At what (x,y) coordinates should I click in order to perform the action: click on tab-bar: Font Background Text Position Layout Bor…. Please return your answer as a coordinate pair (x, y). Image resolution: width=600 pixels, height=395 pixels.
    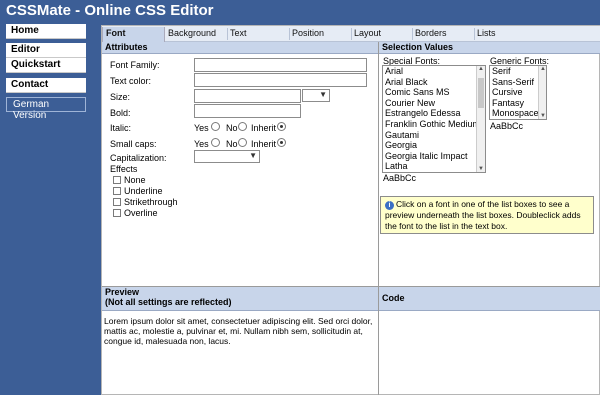
    Looking at the image, I should click on (351, 34).